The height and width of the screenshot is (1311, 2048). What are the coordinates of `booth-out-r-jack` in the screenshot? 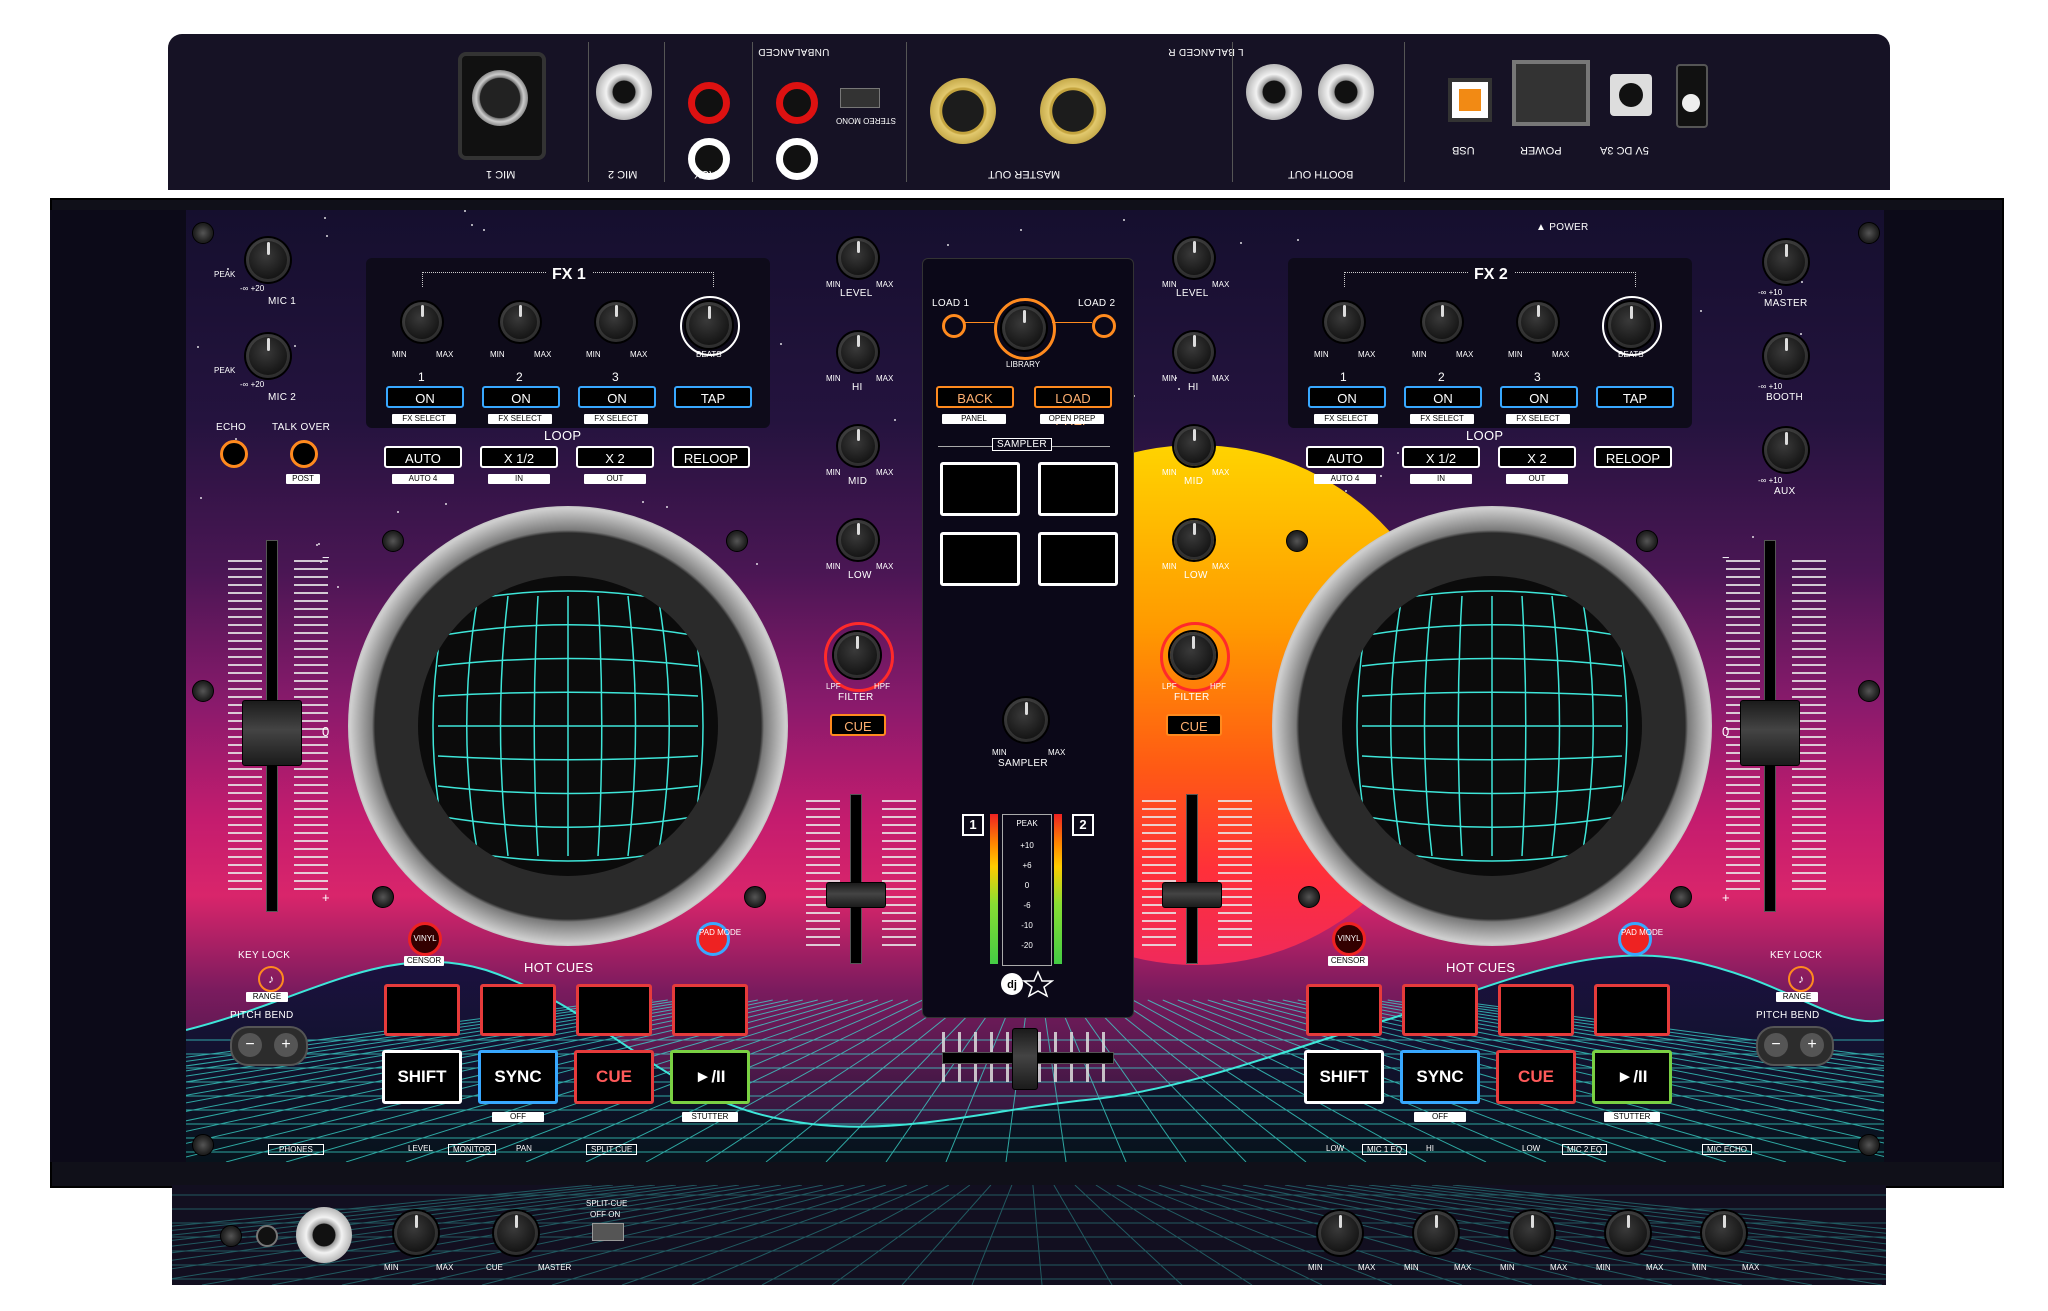 It's located at (1346, 92).